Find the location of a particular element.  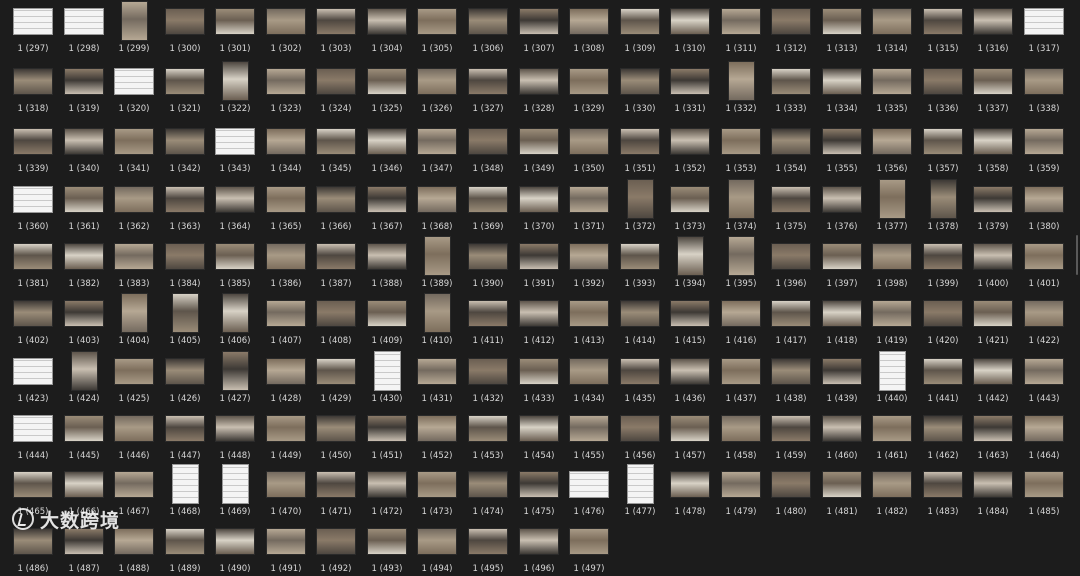

file-item: 1 (316) is located at coordinates (993, 28).